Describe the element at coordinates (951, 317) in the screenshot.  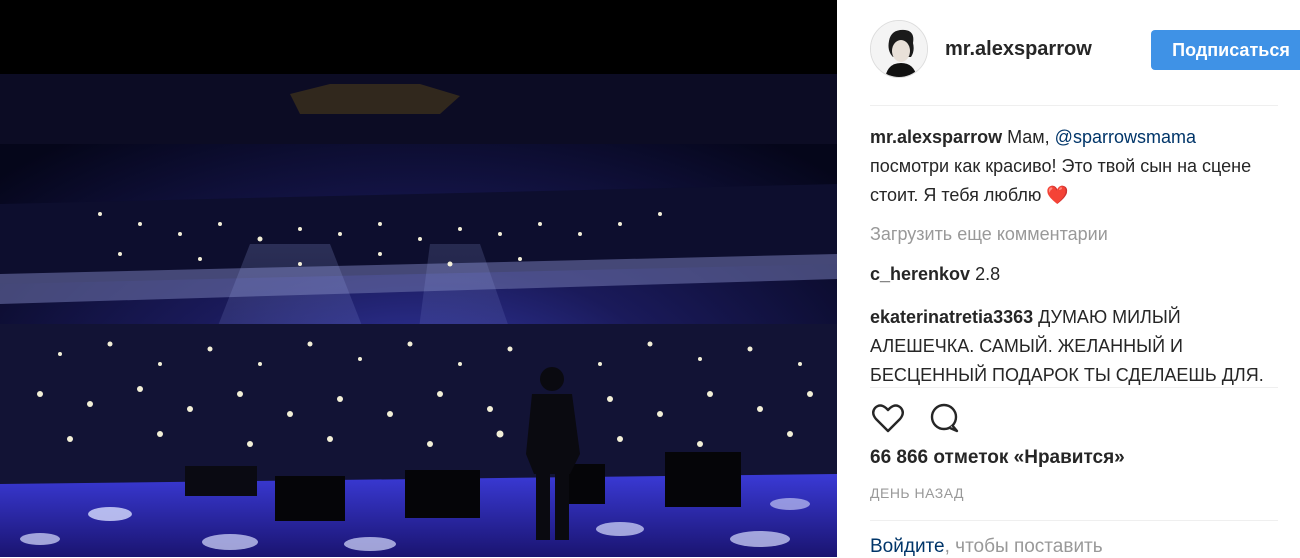
I see `comment-username: ekaterinatretia3363` at that location.